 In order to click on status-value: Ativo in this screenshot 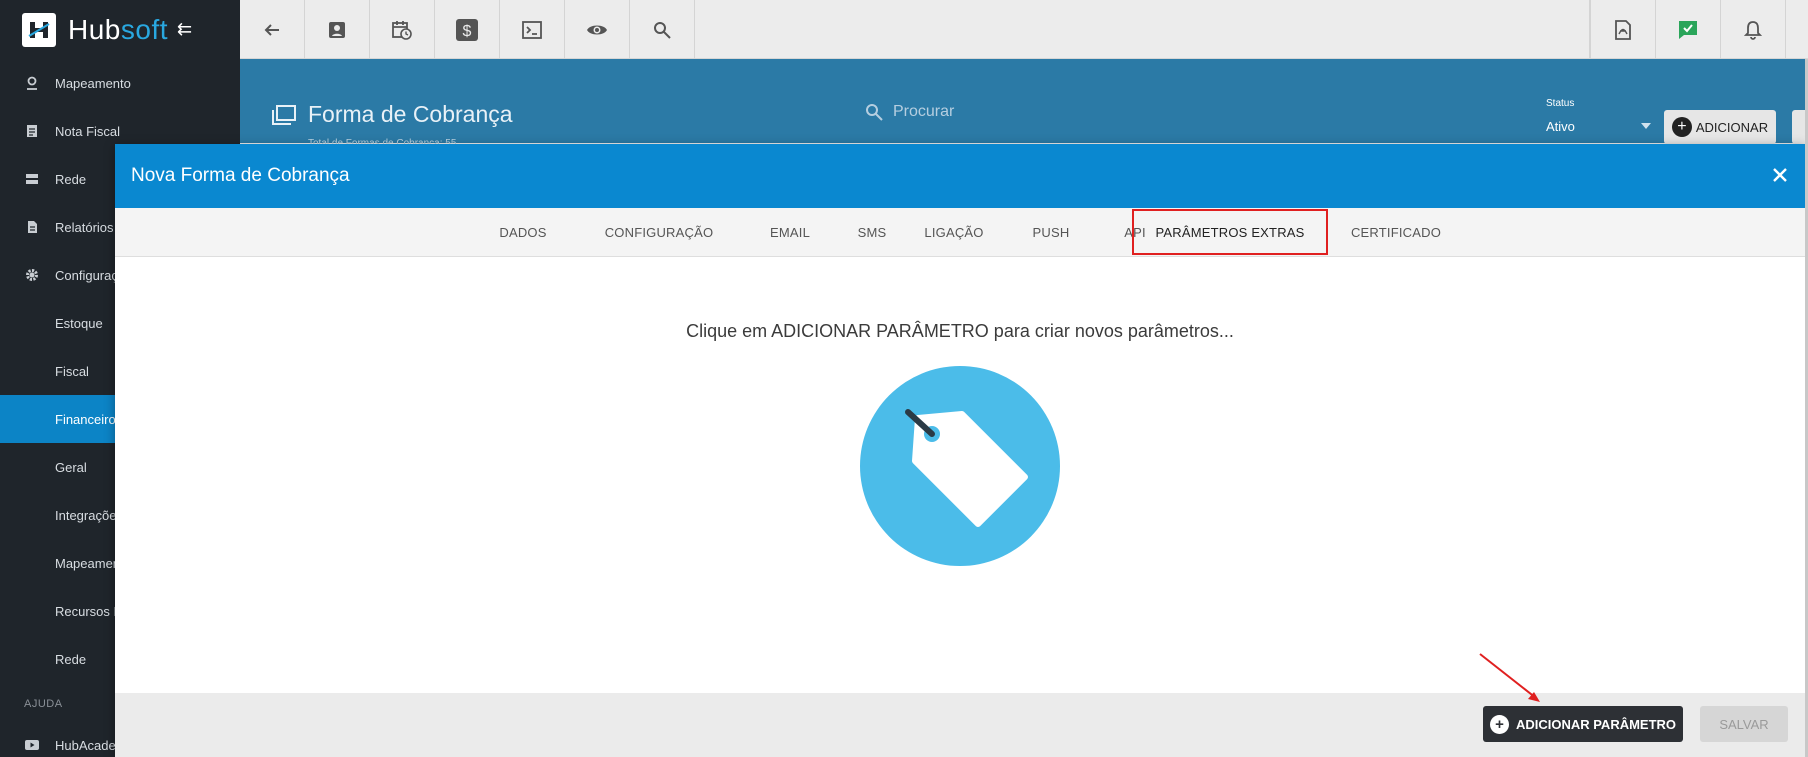, I will do `click(1560, 126)`.